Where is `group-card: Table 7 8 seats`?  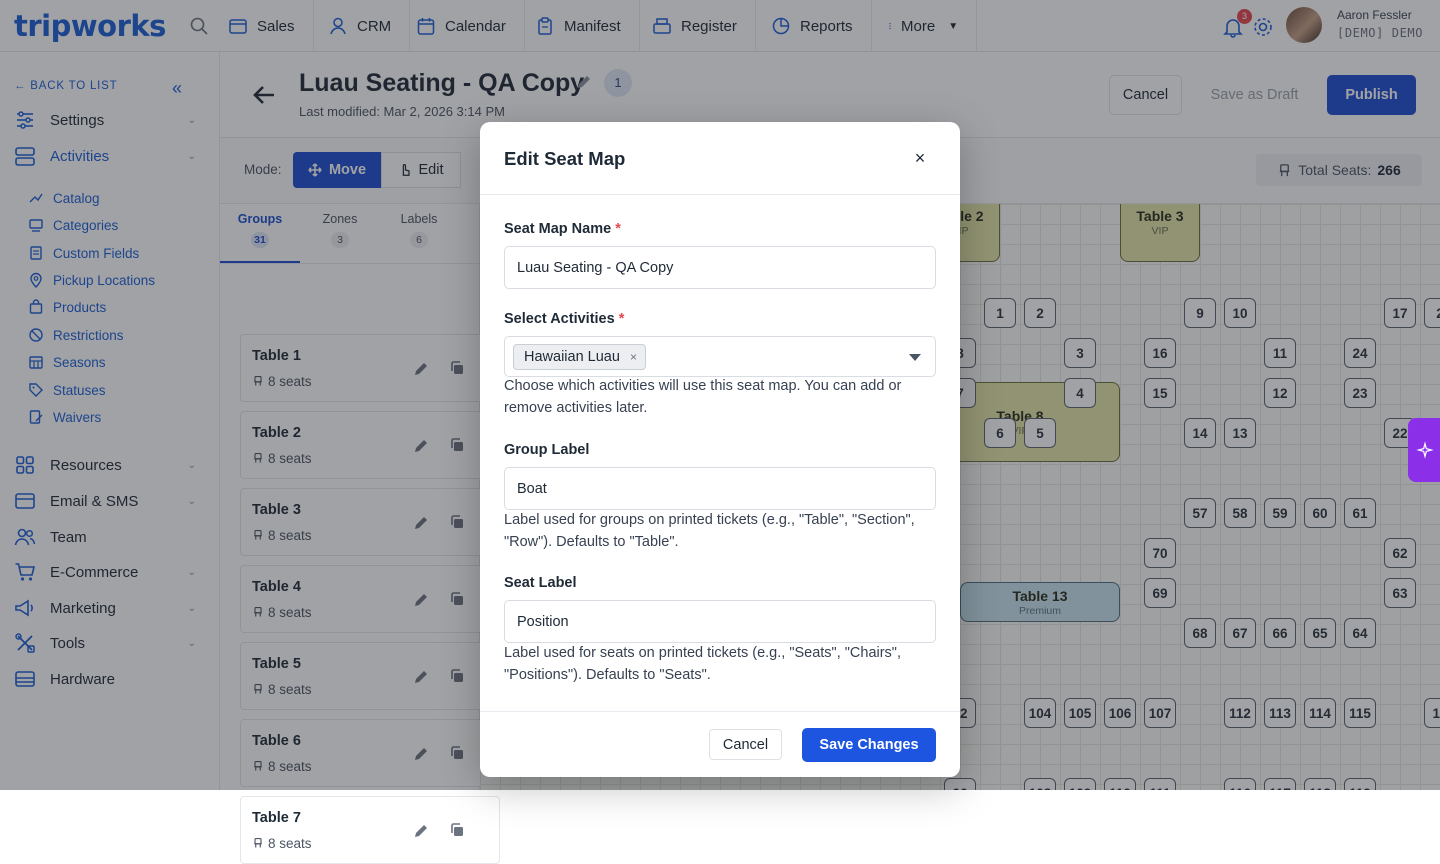
group-card: Table 7 8 seats is located at coordinates (370, 830).